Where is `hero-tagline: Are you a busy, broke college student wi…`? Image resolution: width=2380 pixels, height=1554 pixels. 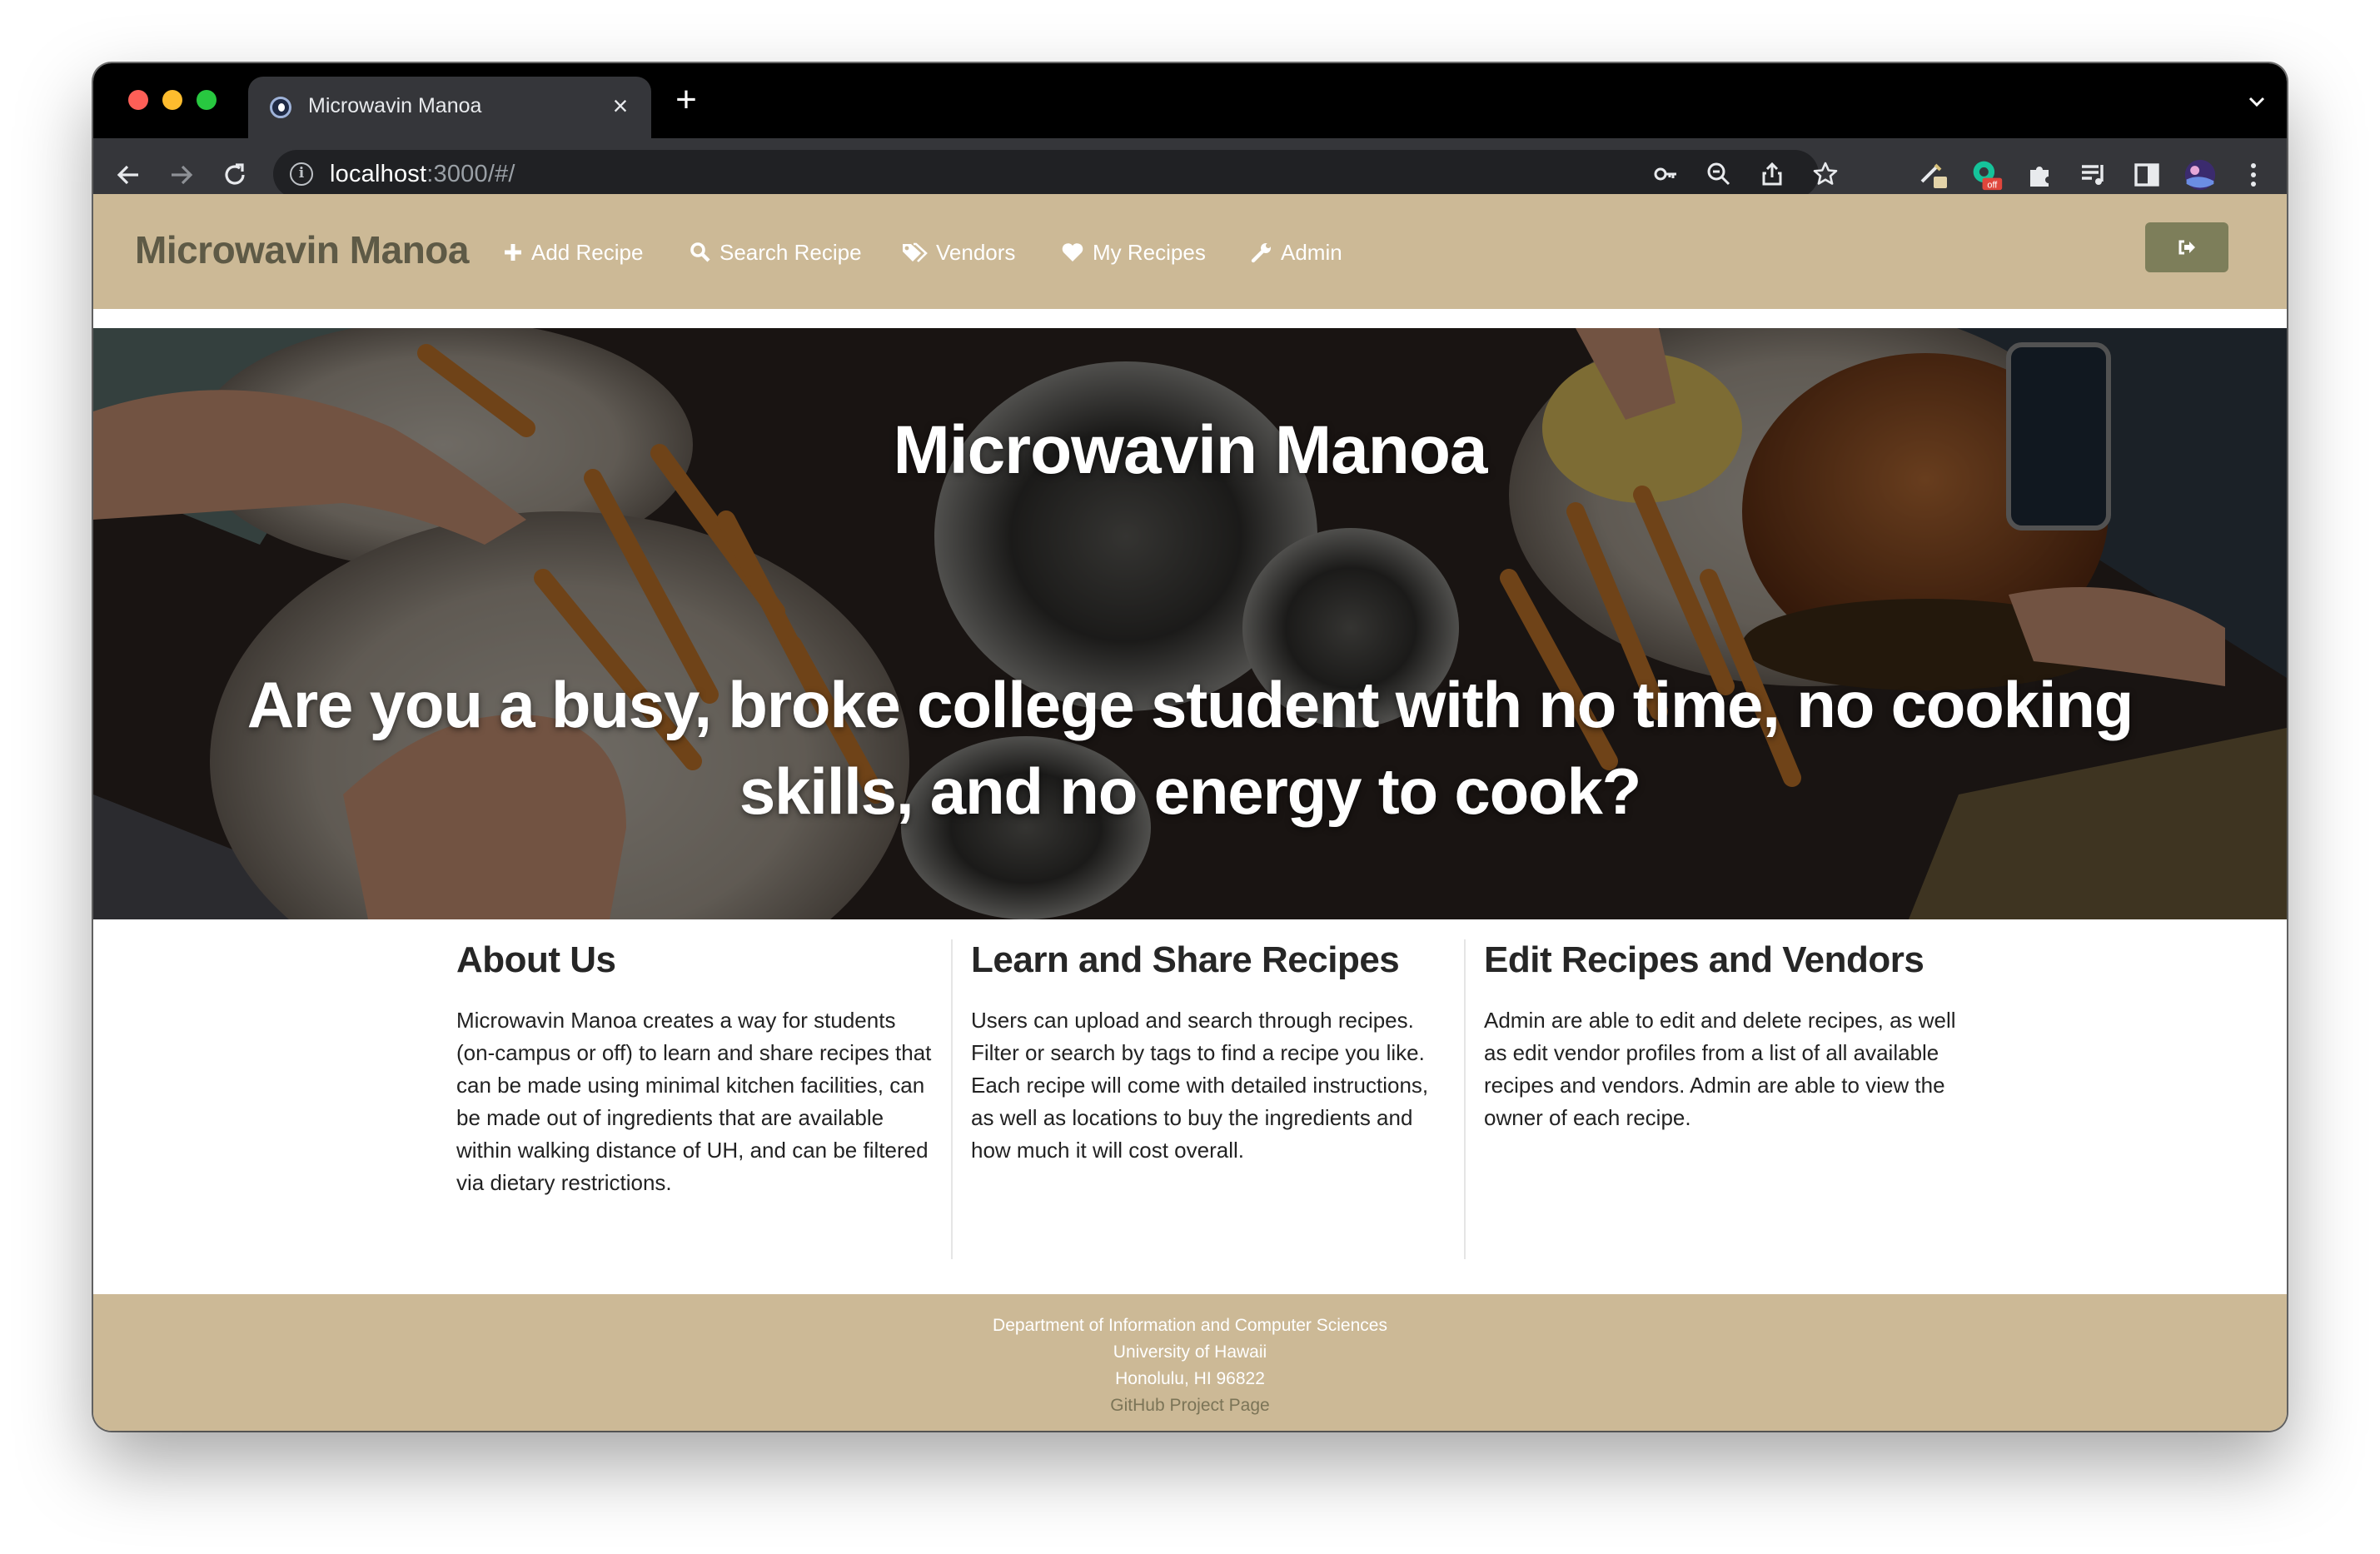 hero-tagline: Are you a busy, broke college student wi… is located at coordinates (1190, 748).